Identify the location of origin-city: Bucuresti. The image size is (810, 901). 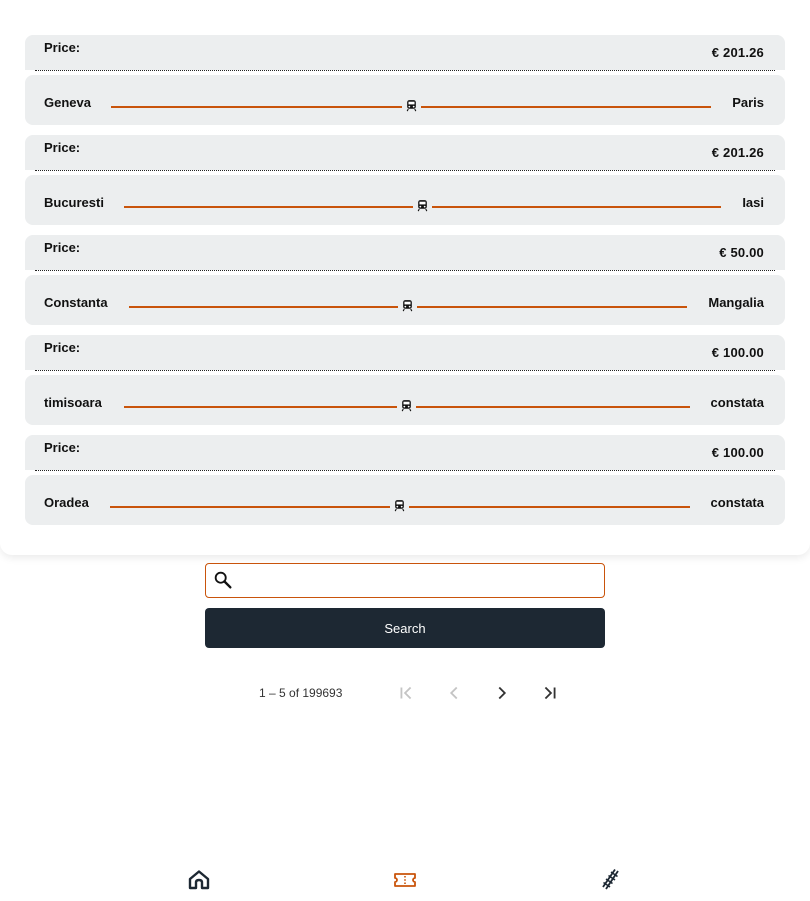
(74, 202).